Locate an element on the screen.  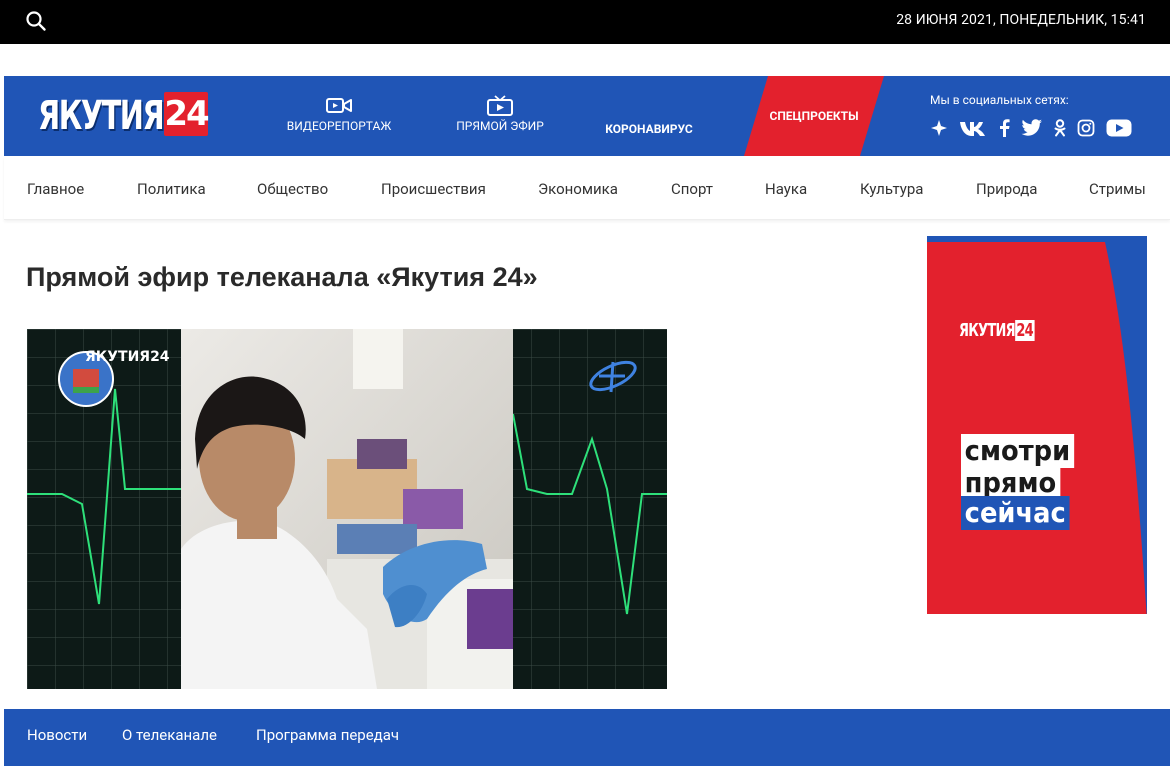
nav-videoreportage: ВИДЕОРЕПОРТАЖ is located at coordinates (339, 116).